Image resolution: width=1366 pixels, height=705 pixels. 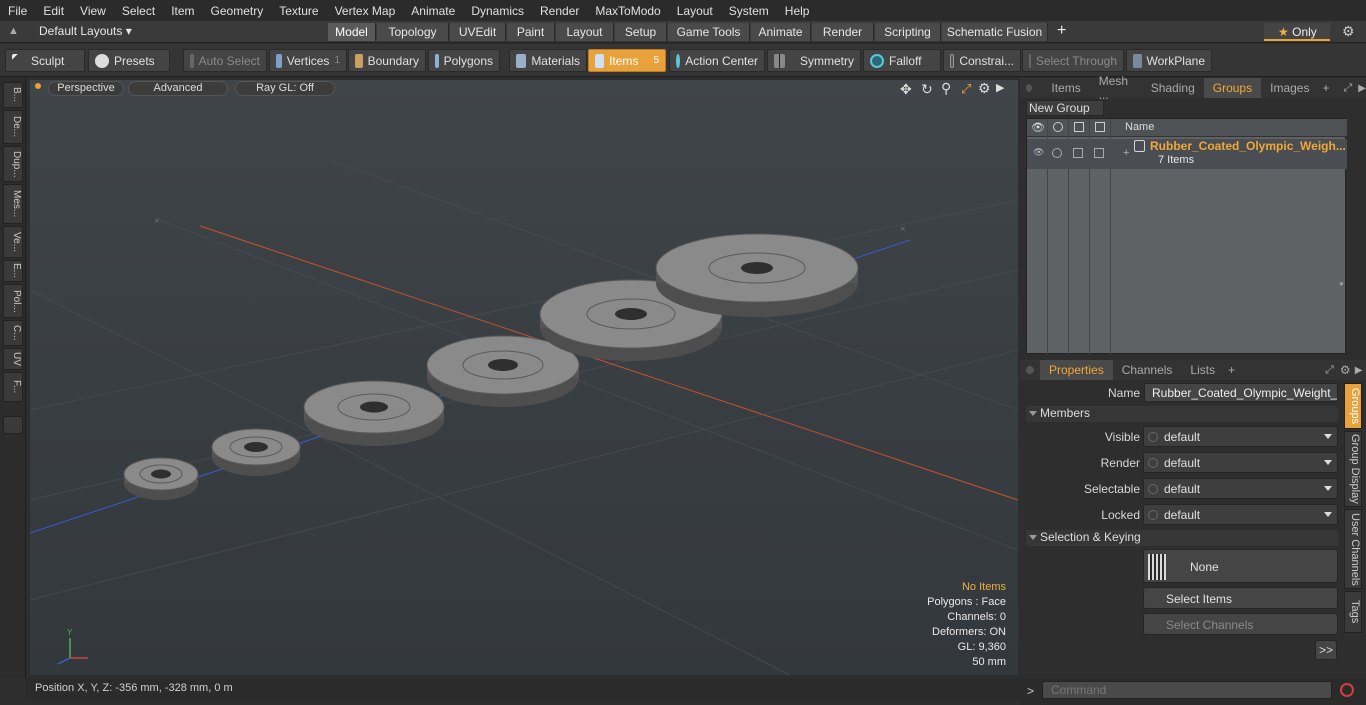 What do you see at coordinates (1169, 60) in the screenshot?
I see `workplane-button: WorkPlane` at bounding box center [1169, 60].